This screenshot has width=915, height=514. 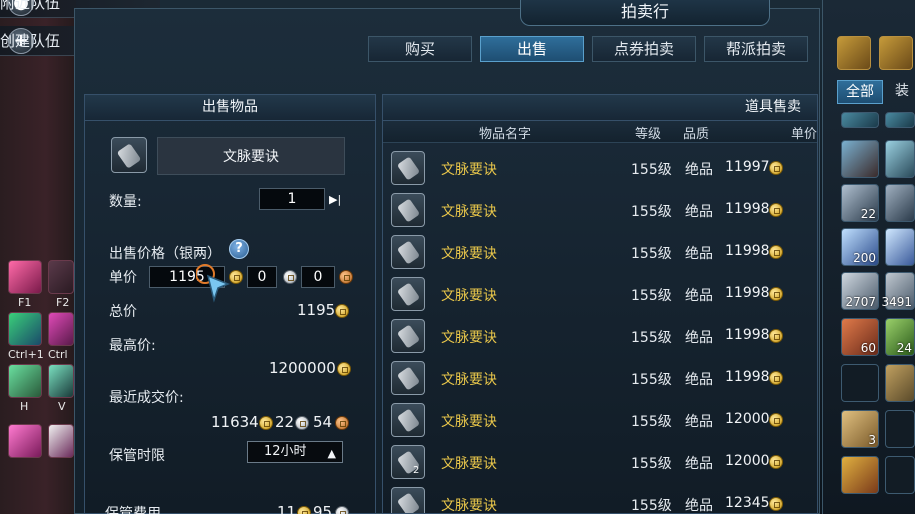 What do you see at coordinates (900, 337) in the screenshot?
I see `inventory-item: 24` at bounding box center [900, 337].